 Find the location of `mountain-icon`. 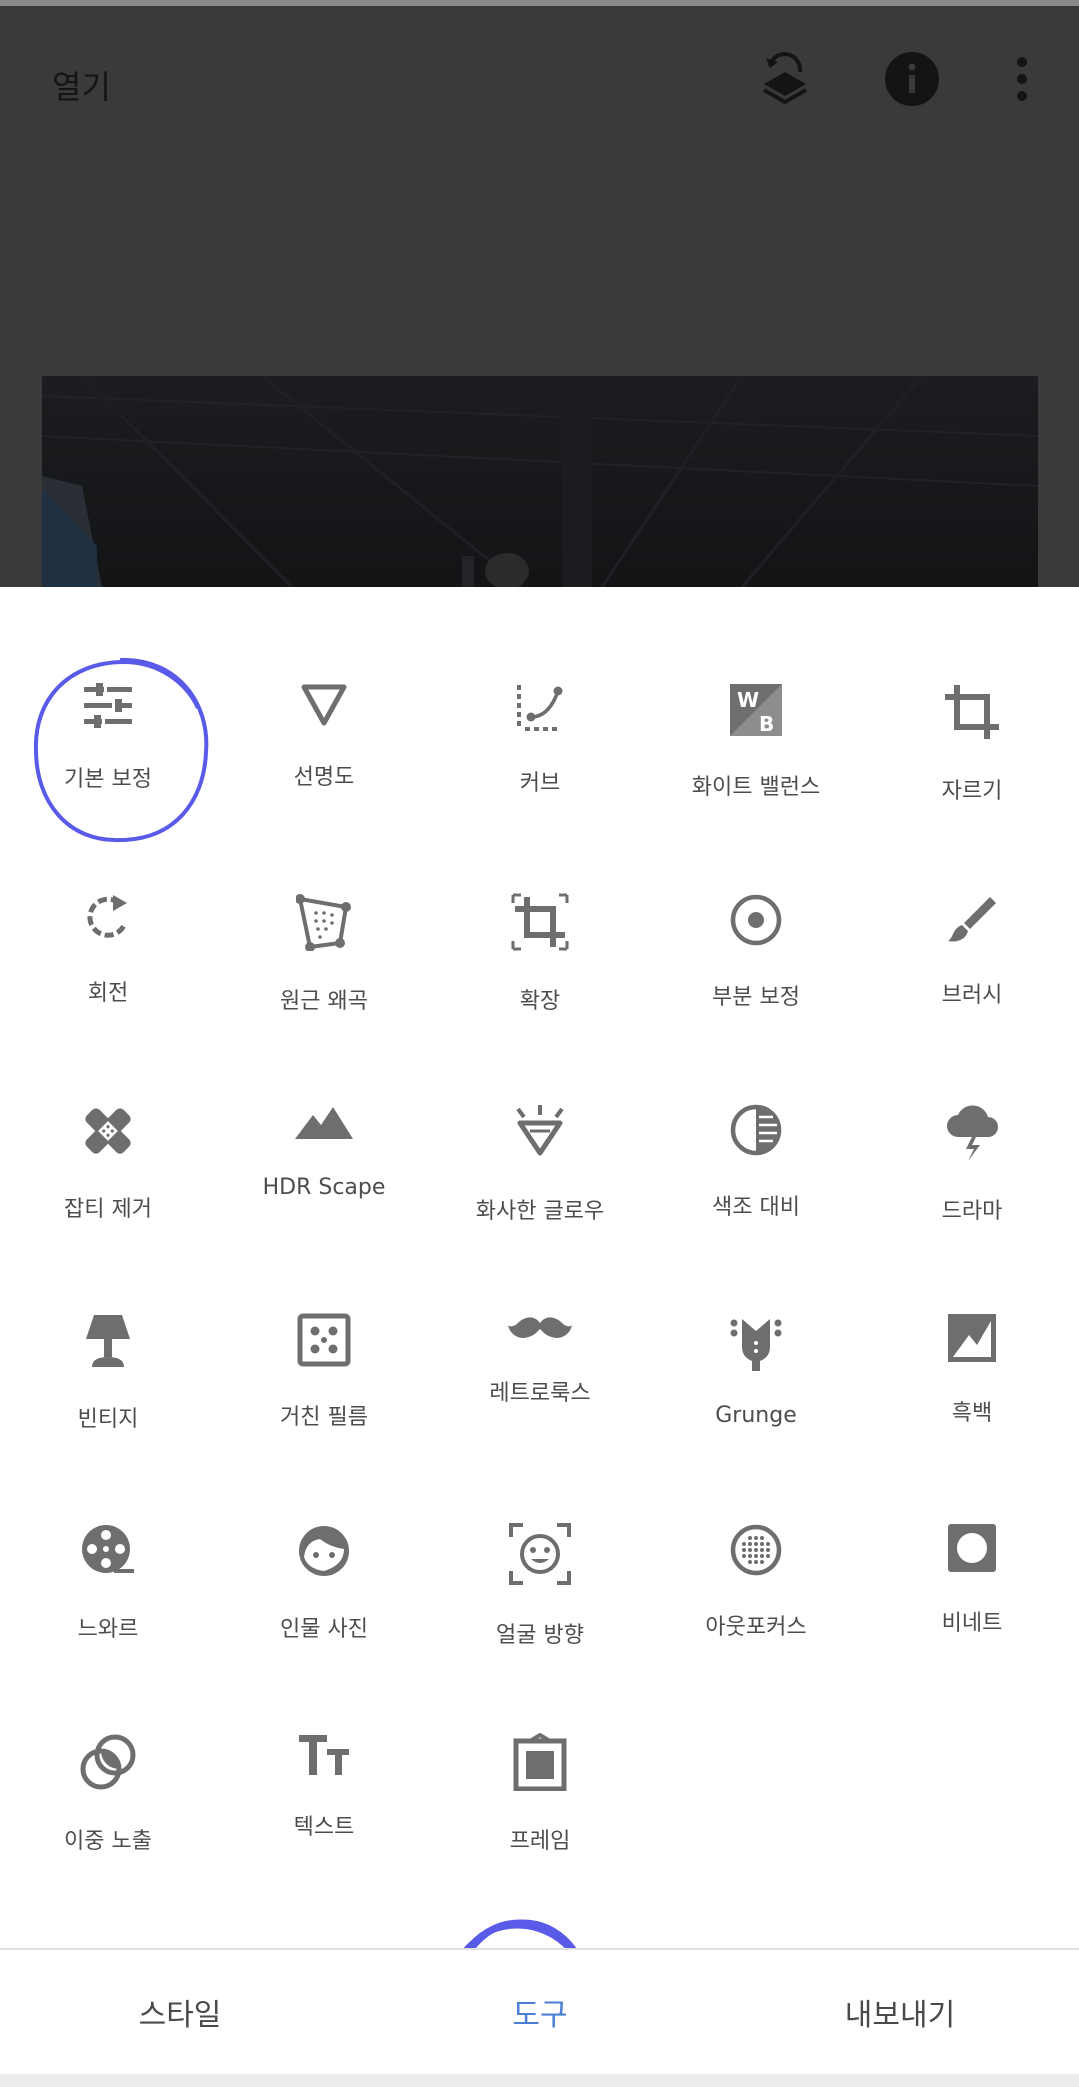

mountain-icon is located at coordinates (324, 1123).